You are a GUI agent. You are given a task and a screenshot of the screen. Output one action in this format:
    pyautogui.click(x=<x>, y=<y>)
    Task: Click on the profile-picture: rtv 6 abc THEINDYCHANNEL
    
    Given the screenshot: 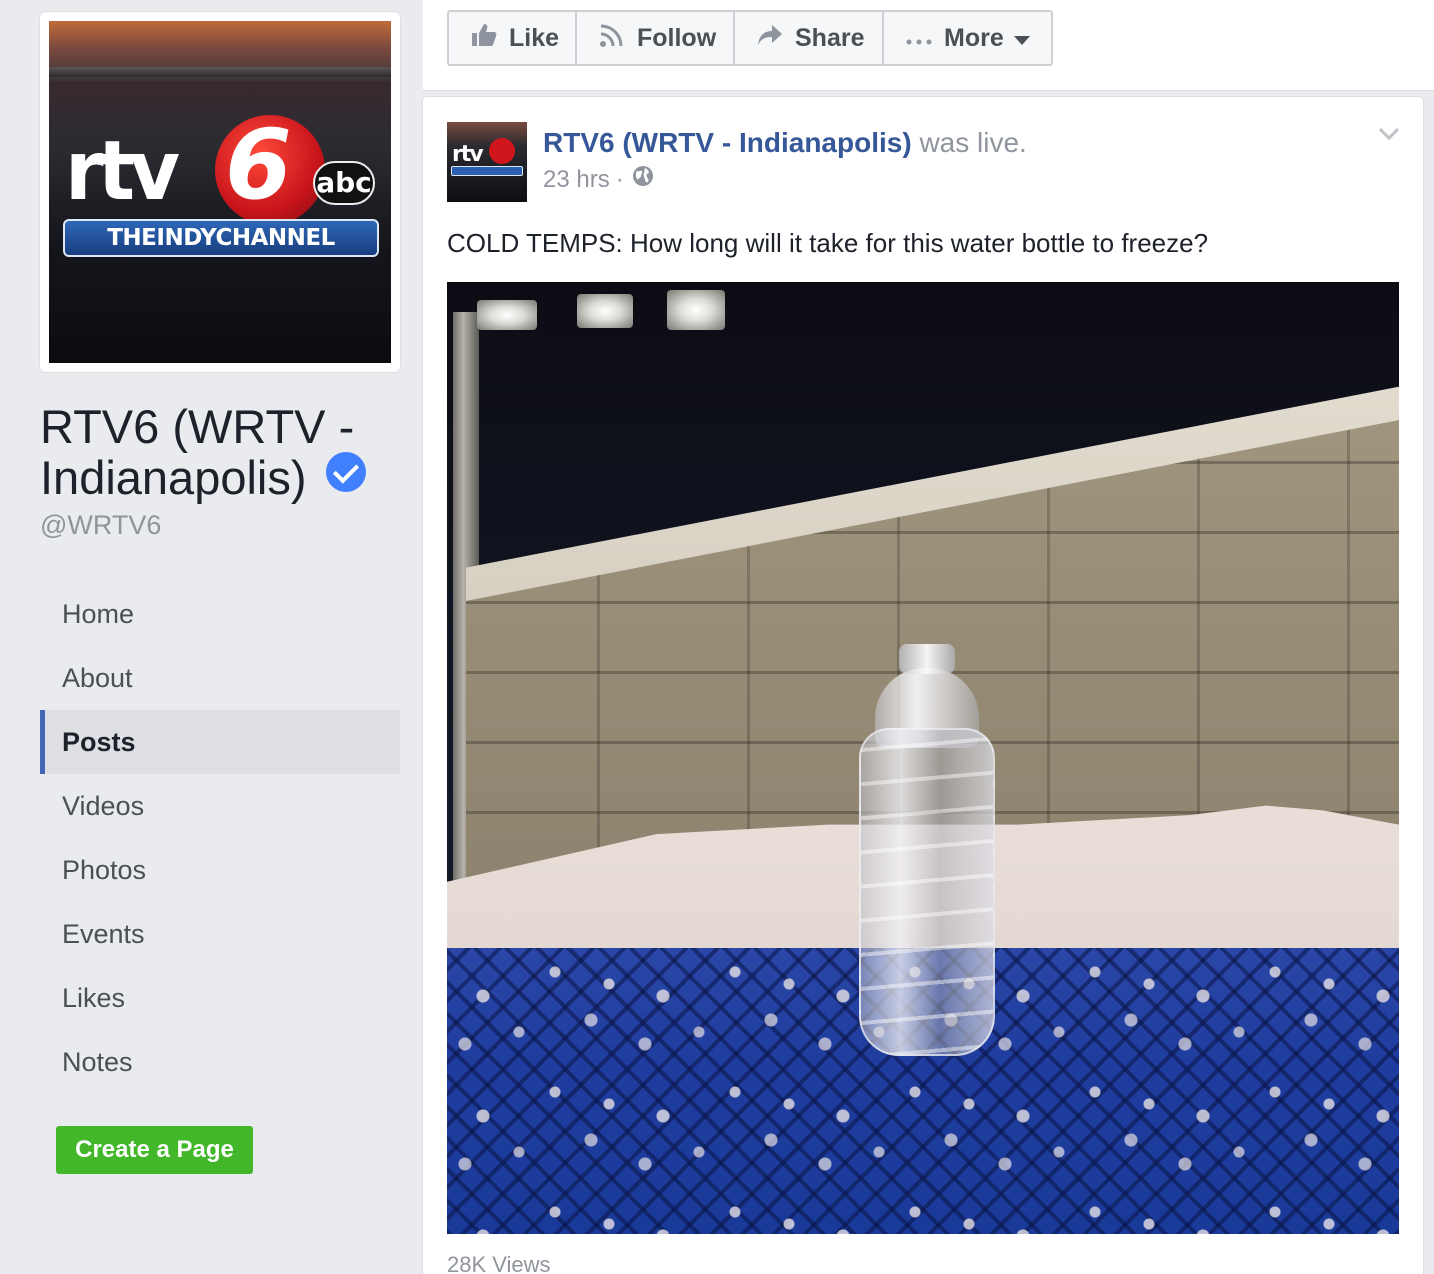 What is the action you would take?
    pyautogui.click(x=220, y=192)
    